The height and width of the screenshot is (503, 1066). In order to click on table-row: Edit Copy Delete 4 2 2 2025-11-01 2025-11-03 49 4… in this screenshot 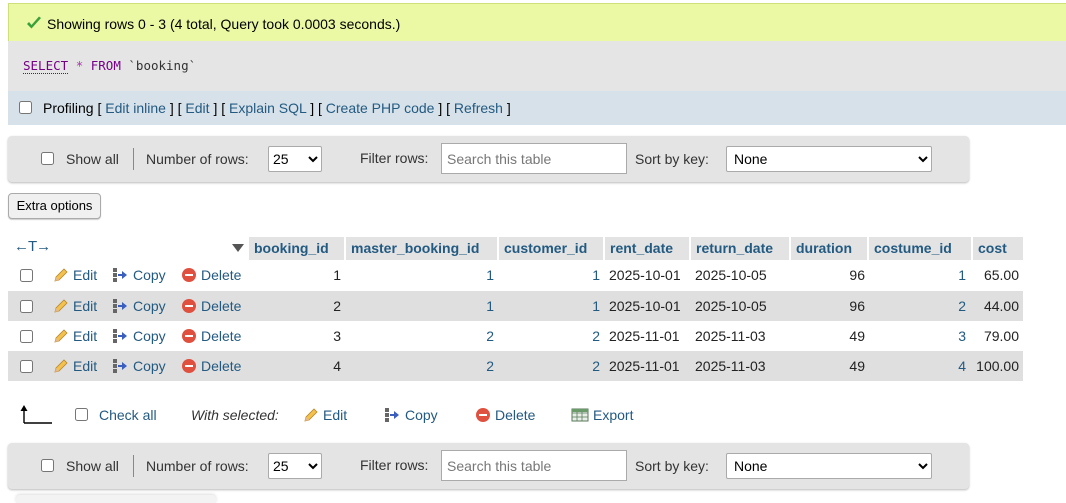, I will do `click(515, 366)`.